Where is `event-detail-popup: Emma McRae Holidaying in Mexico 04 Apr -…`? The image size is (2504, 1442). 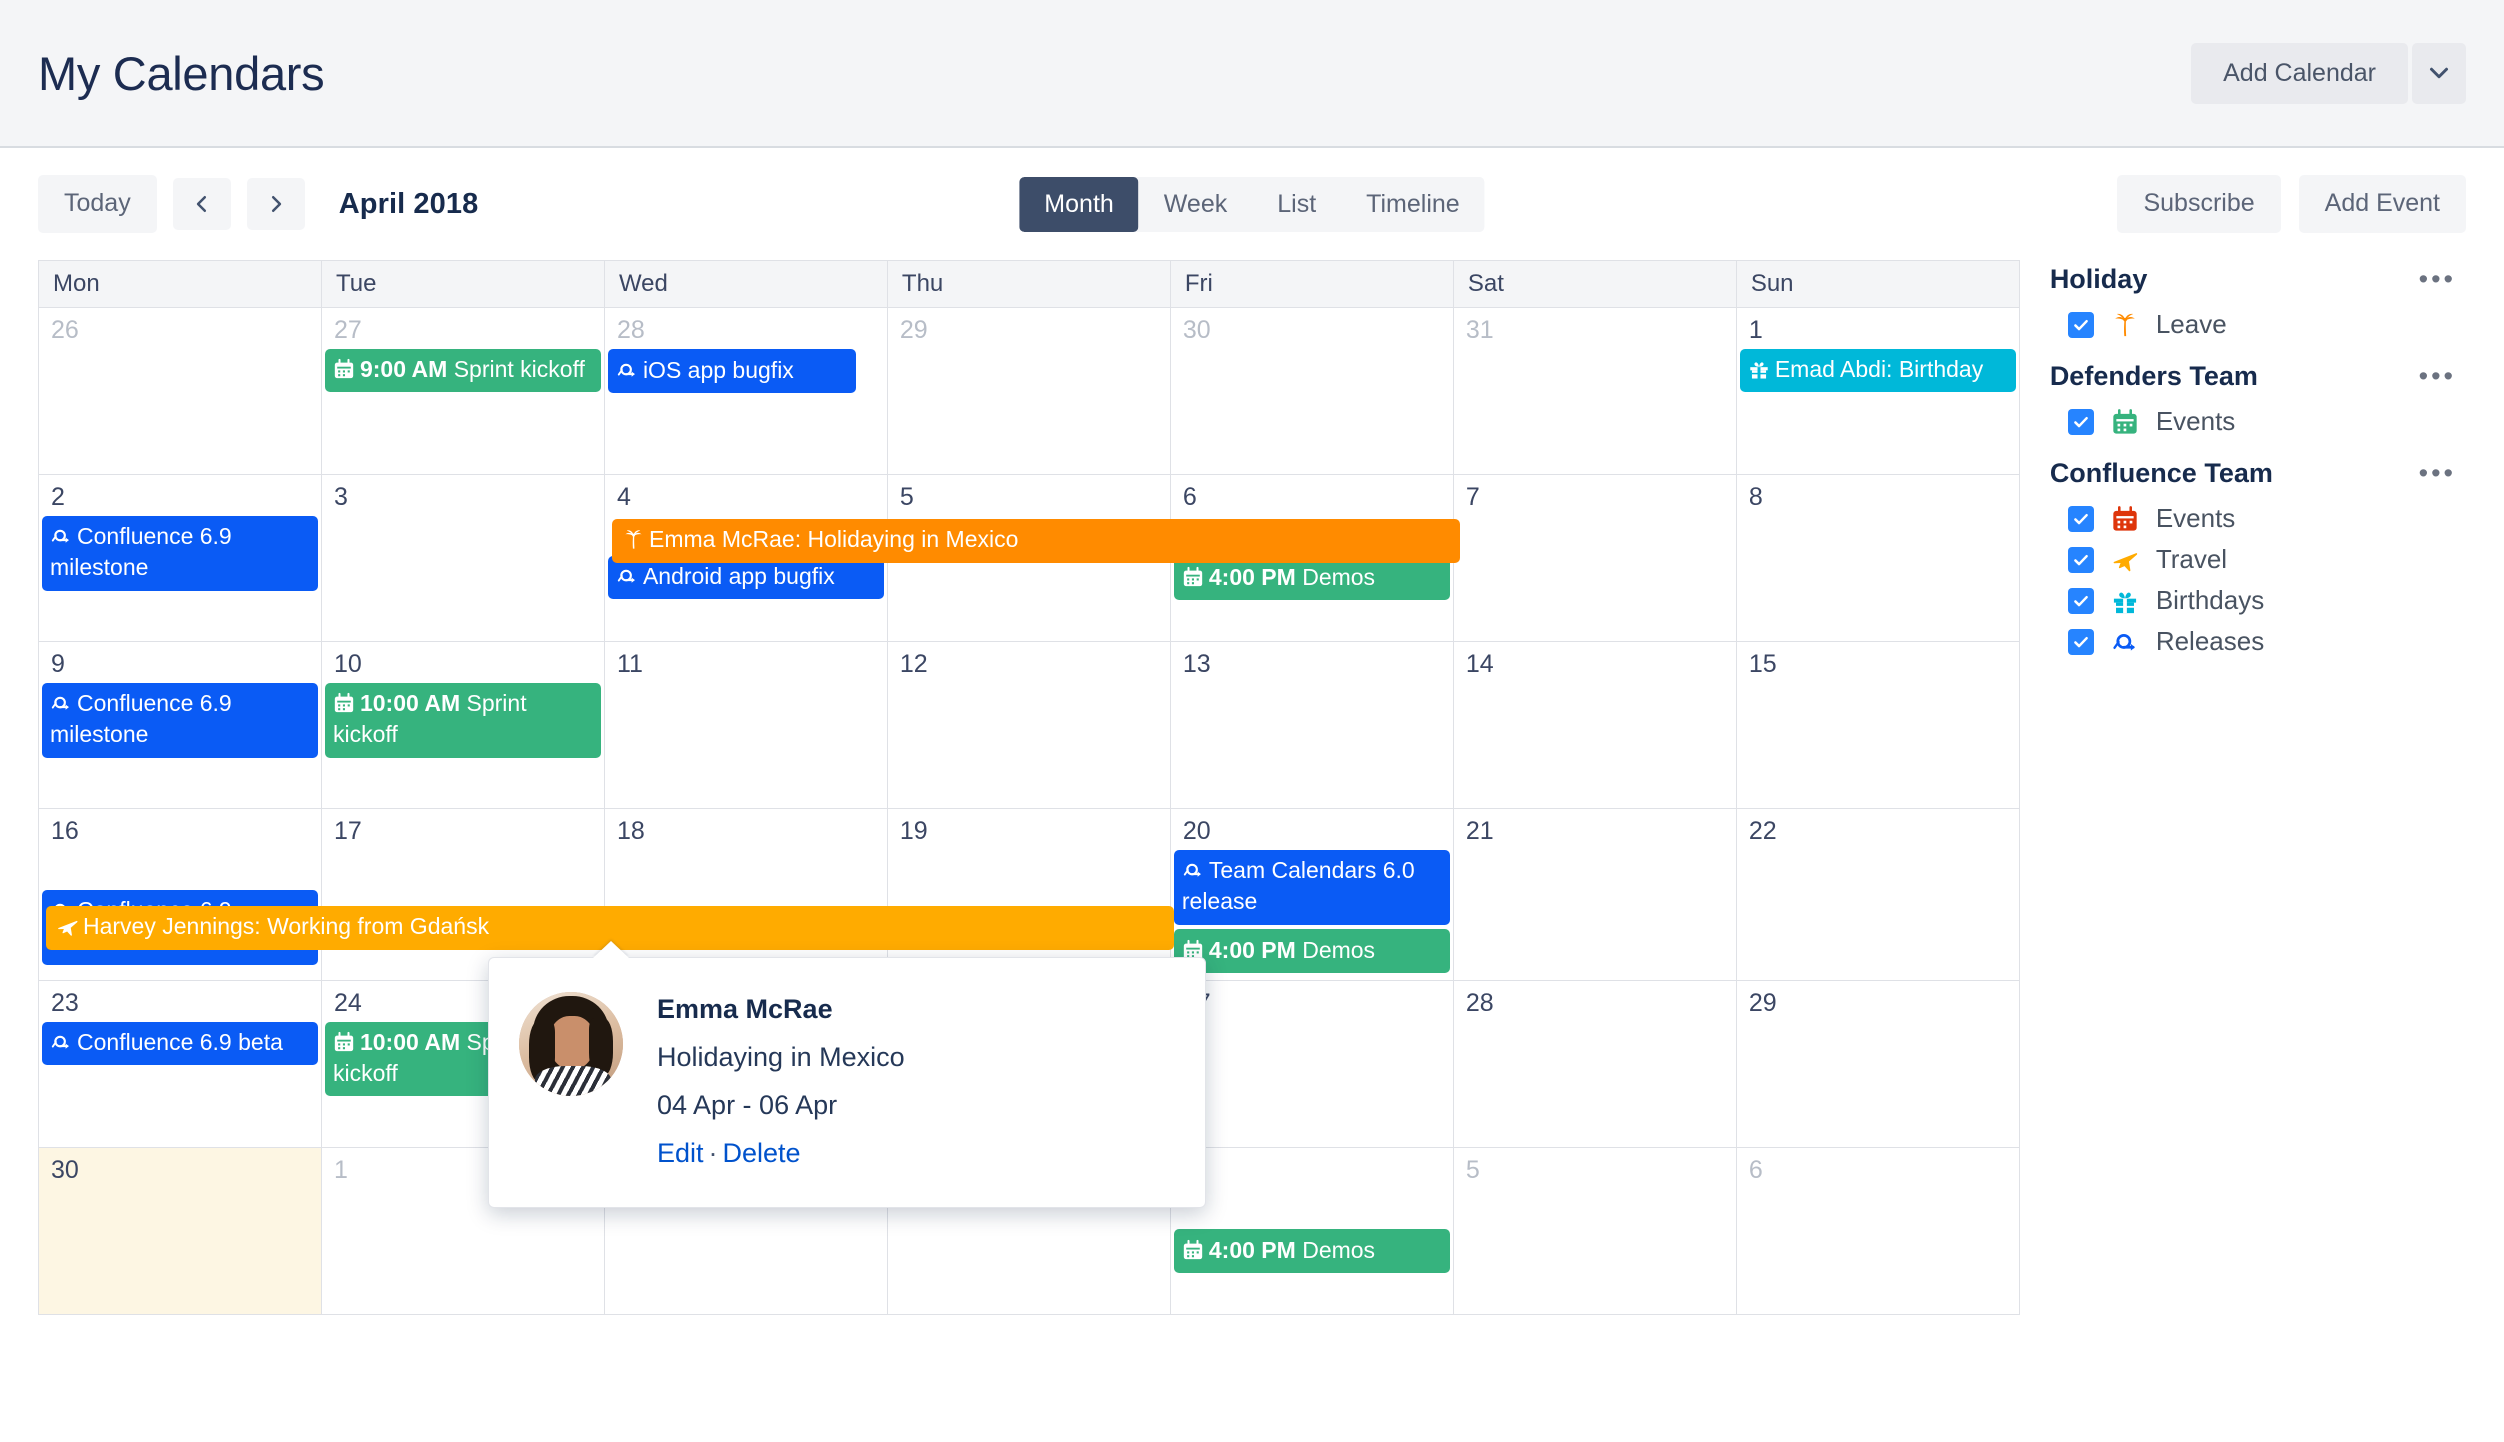 event-detail-popup: Emma McRae Holidaying in Mexico 04 Apr -… is located at coordinates (847, 1082).